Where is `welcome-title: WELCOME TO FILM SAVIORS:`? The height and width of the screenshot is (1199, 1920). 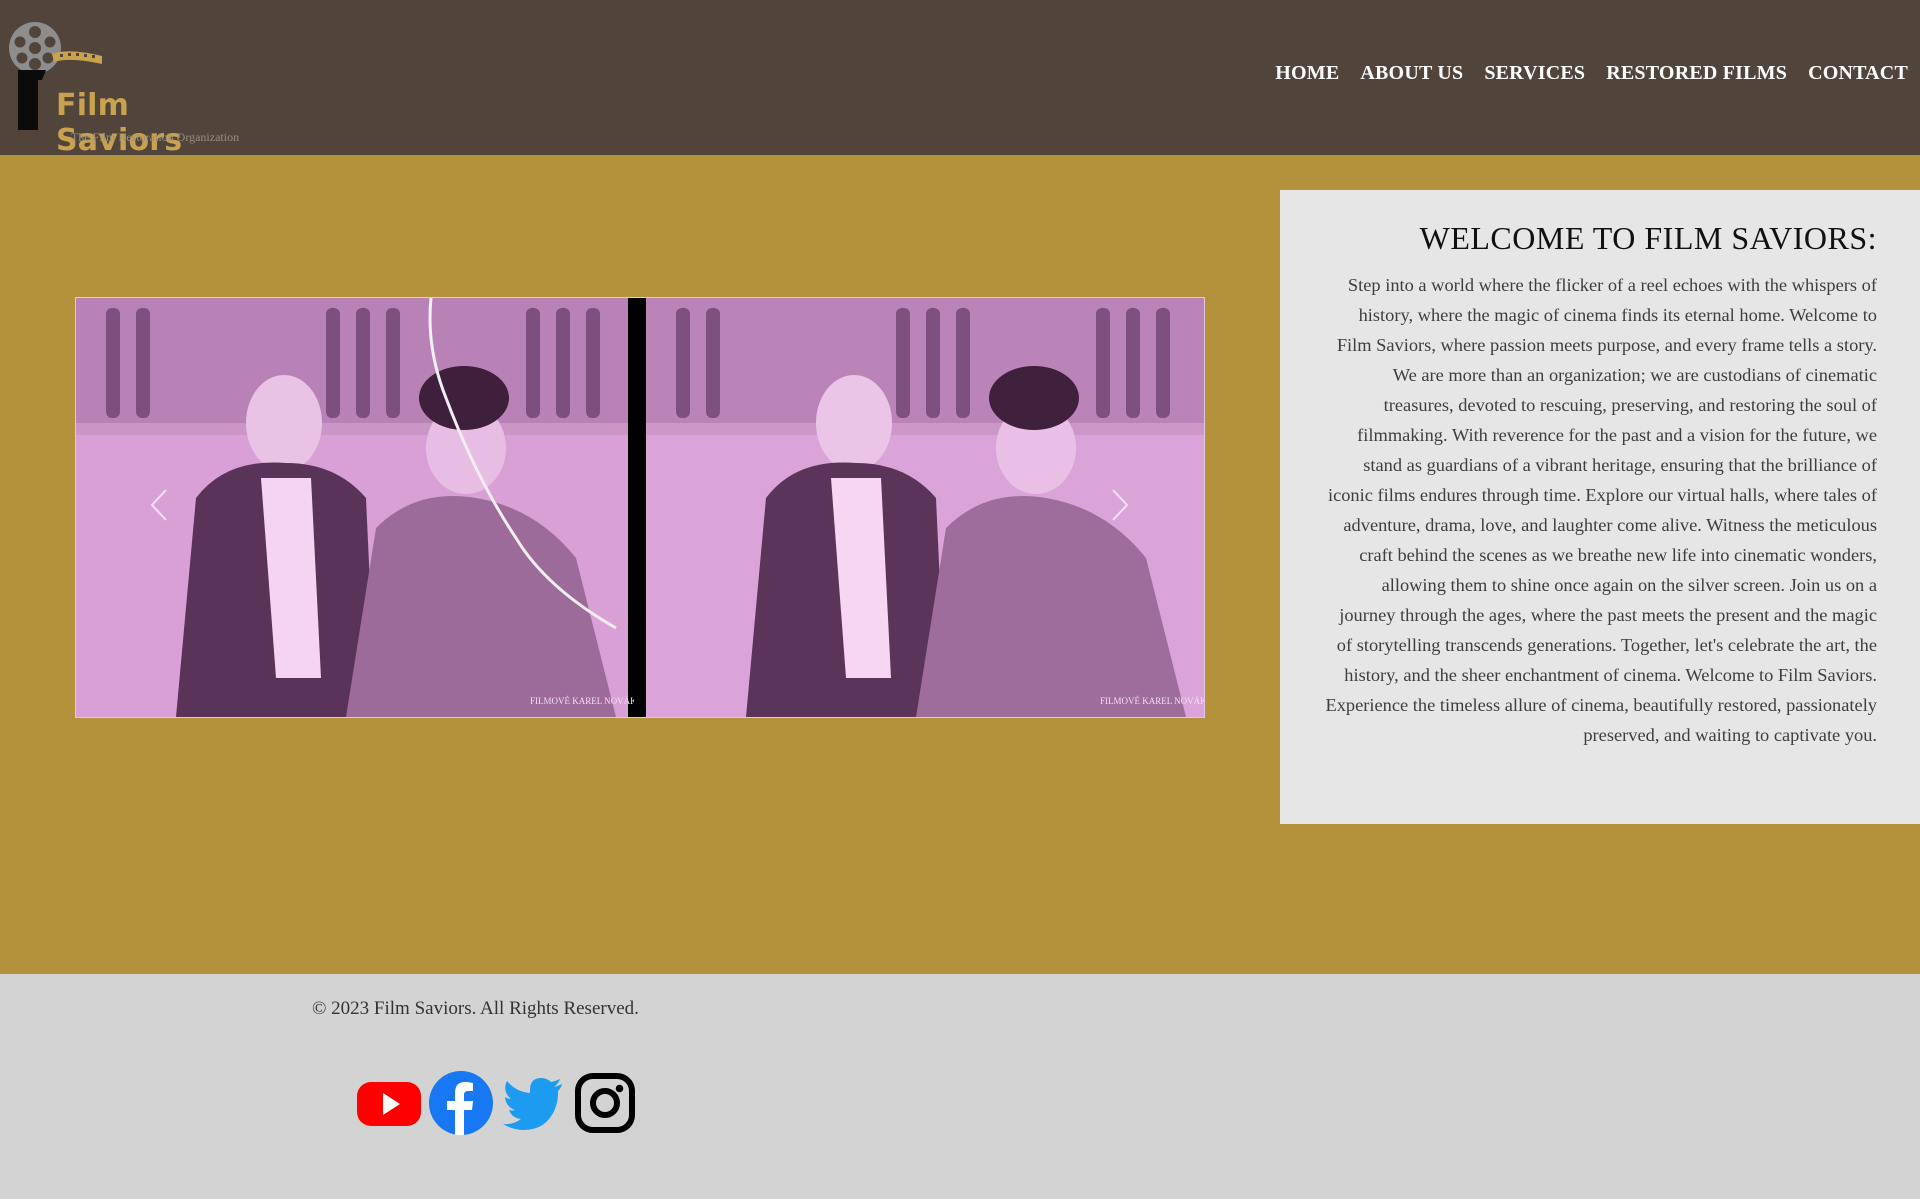
welcome-title: WELCOME TO FILM SAVIORS: is located at coordinates (1648, 238).